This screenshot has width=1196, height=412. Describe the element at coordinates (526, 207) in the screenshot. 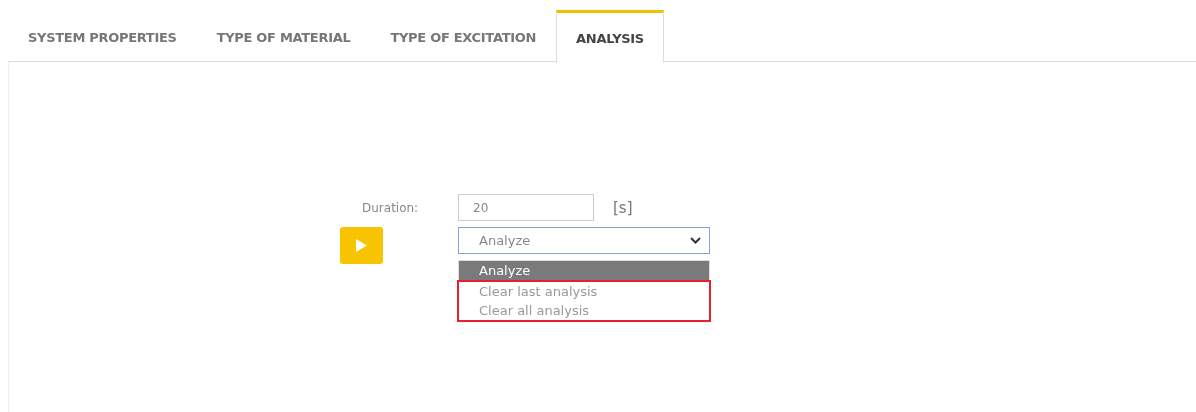

I see `duration-field: 20` at that location.